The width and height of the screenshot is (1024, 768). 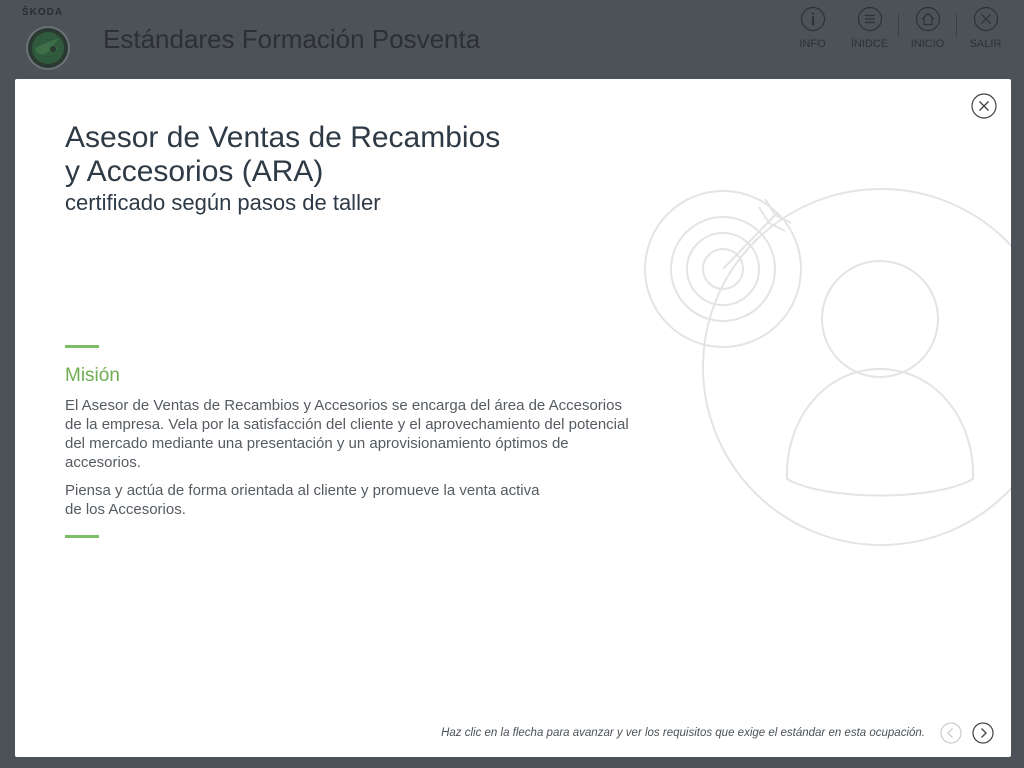 What do you see at coordinates (951, 733) in the screenshot?
I see `previous-arrow-button` at bounding box center [951, 733].